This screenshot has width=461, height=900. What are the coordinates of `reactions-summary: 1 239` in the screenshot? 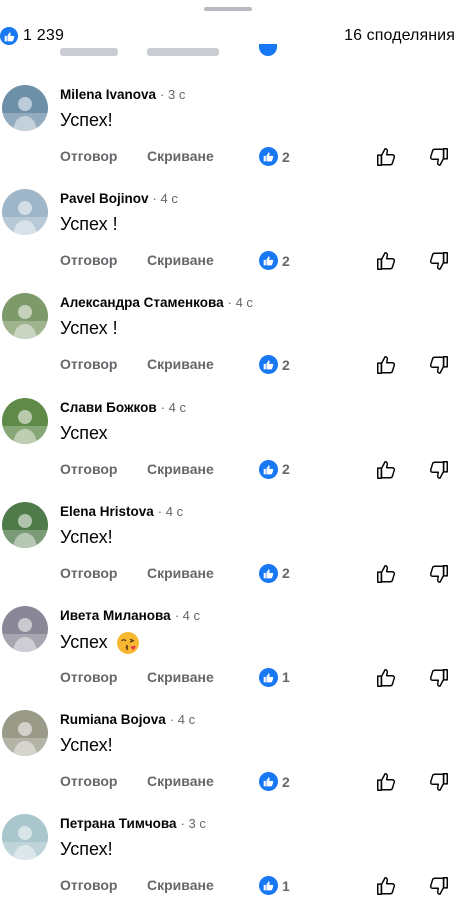 It's located at (32, 36).